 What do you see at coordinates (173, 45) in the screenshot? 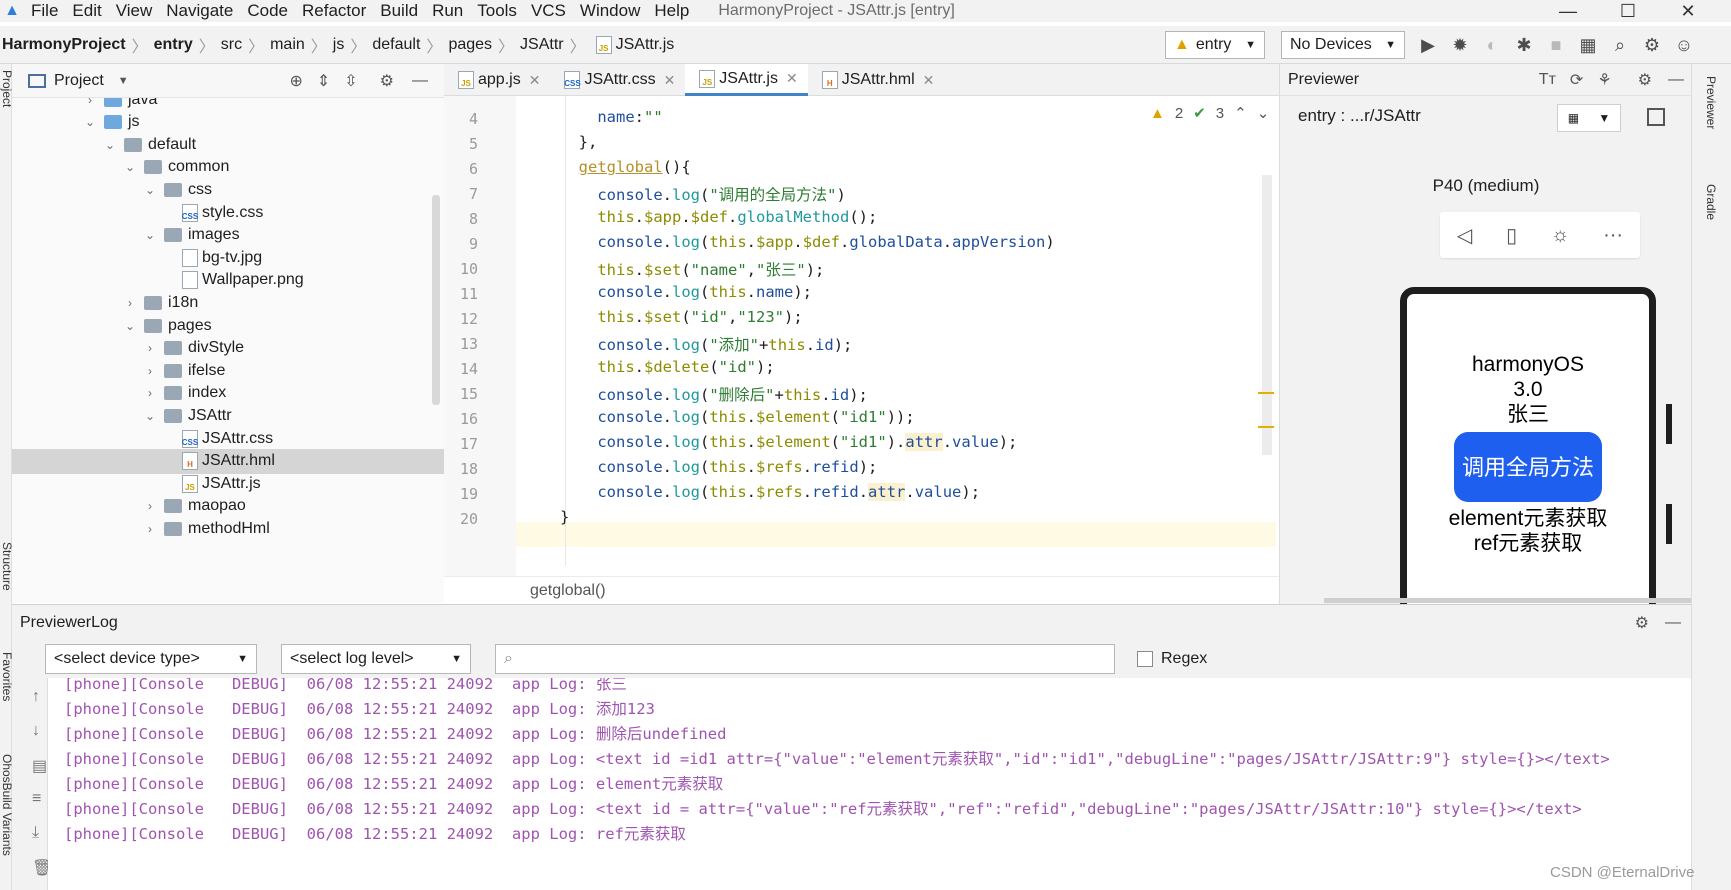
I see `breadcrumb-item: entry` at bounding box center [173, 45].